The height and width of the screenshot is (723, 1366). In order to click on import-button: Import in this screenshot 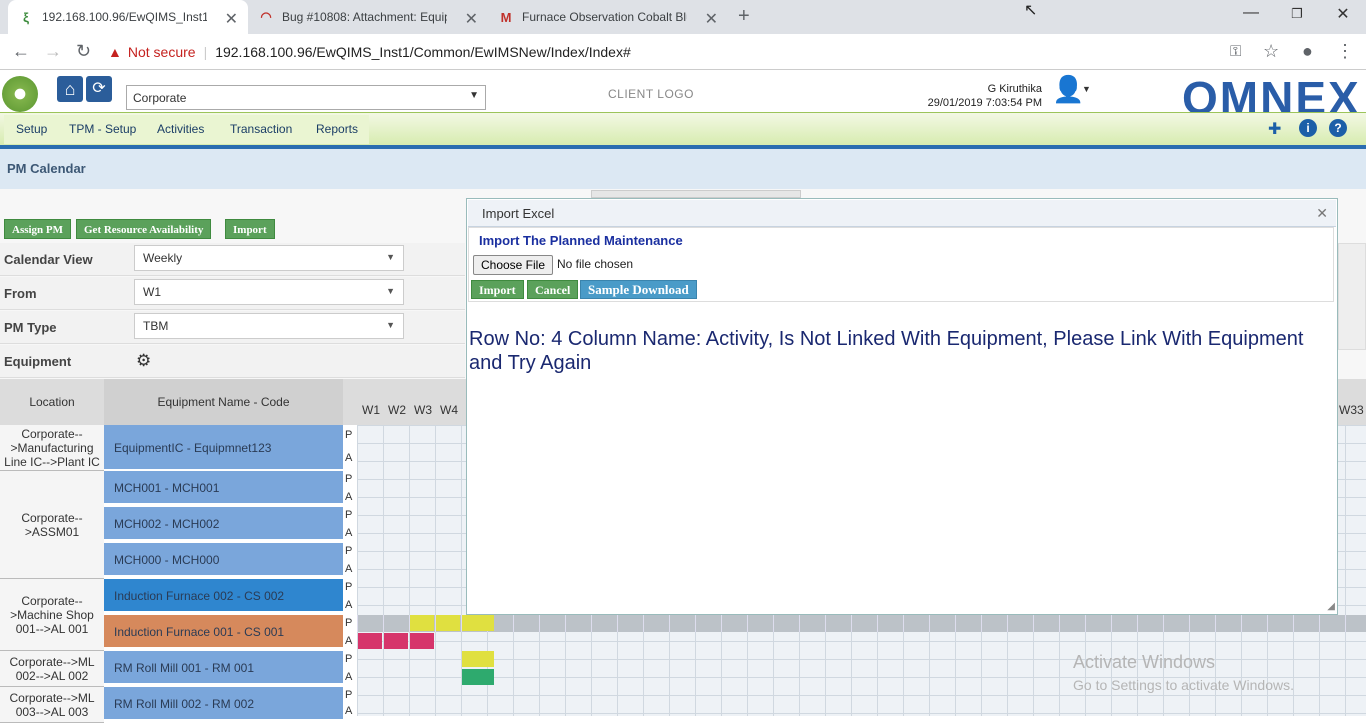, I will do `click(250, 229)`.